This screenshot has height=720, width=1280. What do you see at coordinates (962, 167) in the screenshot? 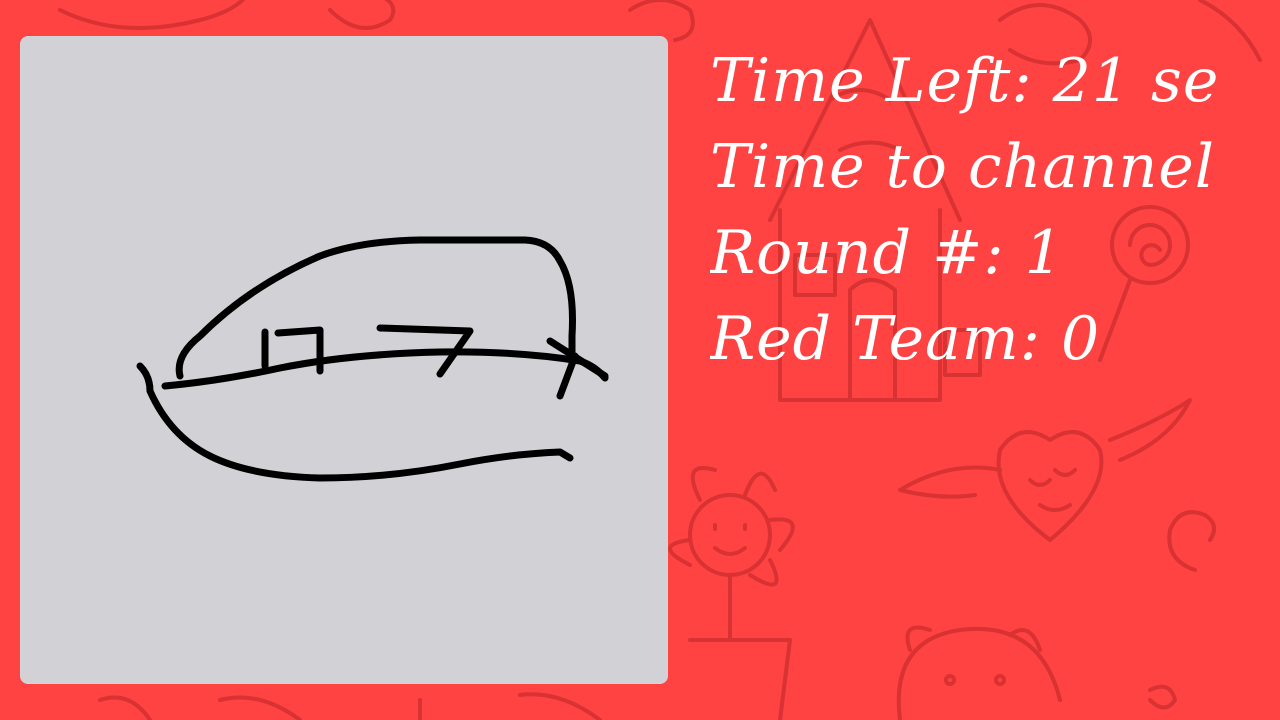
I see `time-to-channel-label: Time to channel` at bounding box center [962, 167].